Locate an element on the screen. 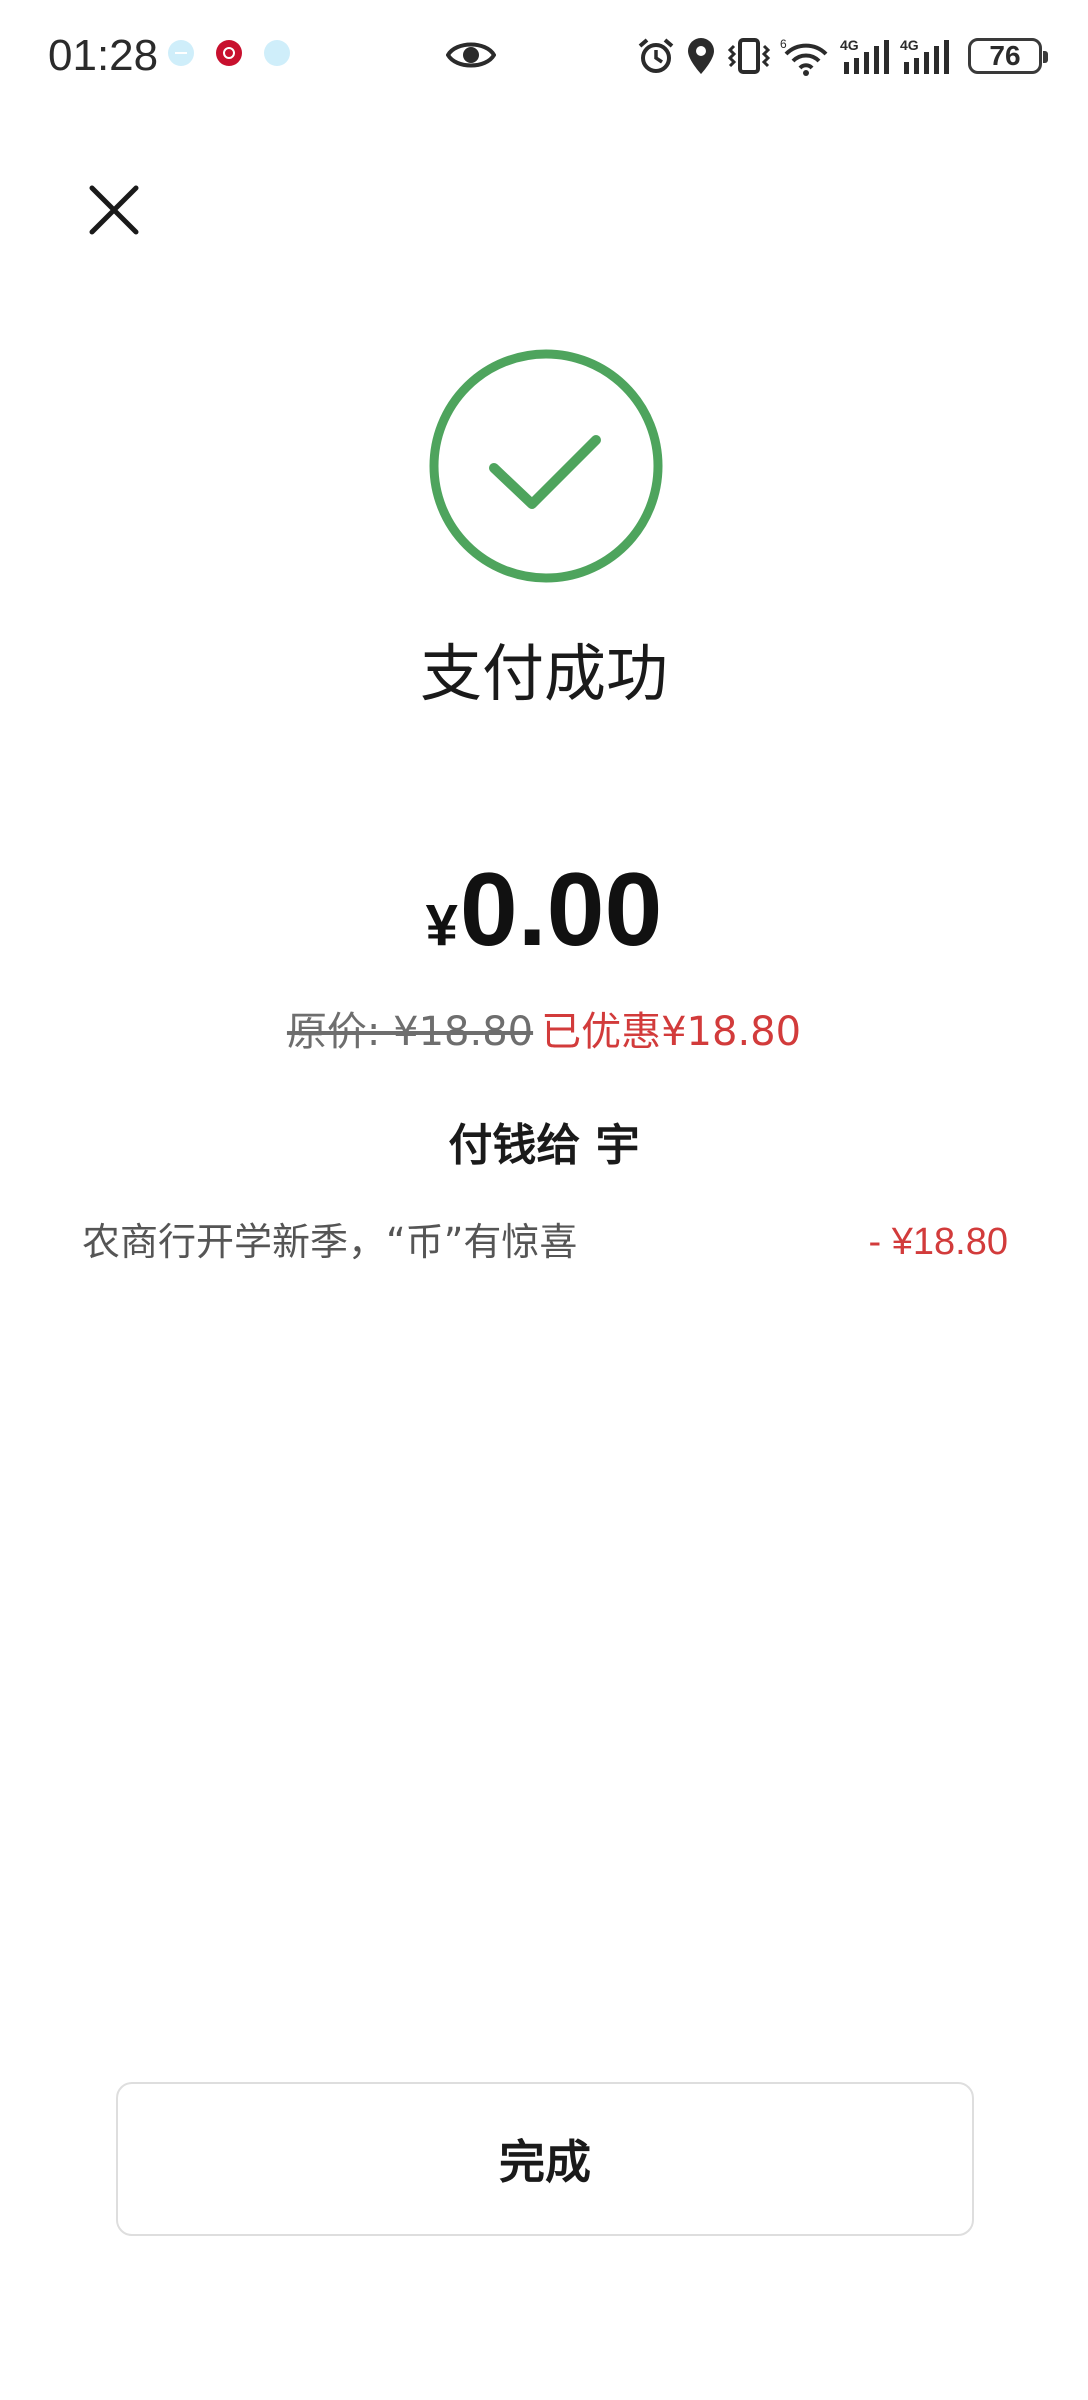 The image size is (1088, 2400). alarm-icon is located at coordinates (656, 55).